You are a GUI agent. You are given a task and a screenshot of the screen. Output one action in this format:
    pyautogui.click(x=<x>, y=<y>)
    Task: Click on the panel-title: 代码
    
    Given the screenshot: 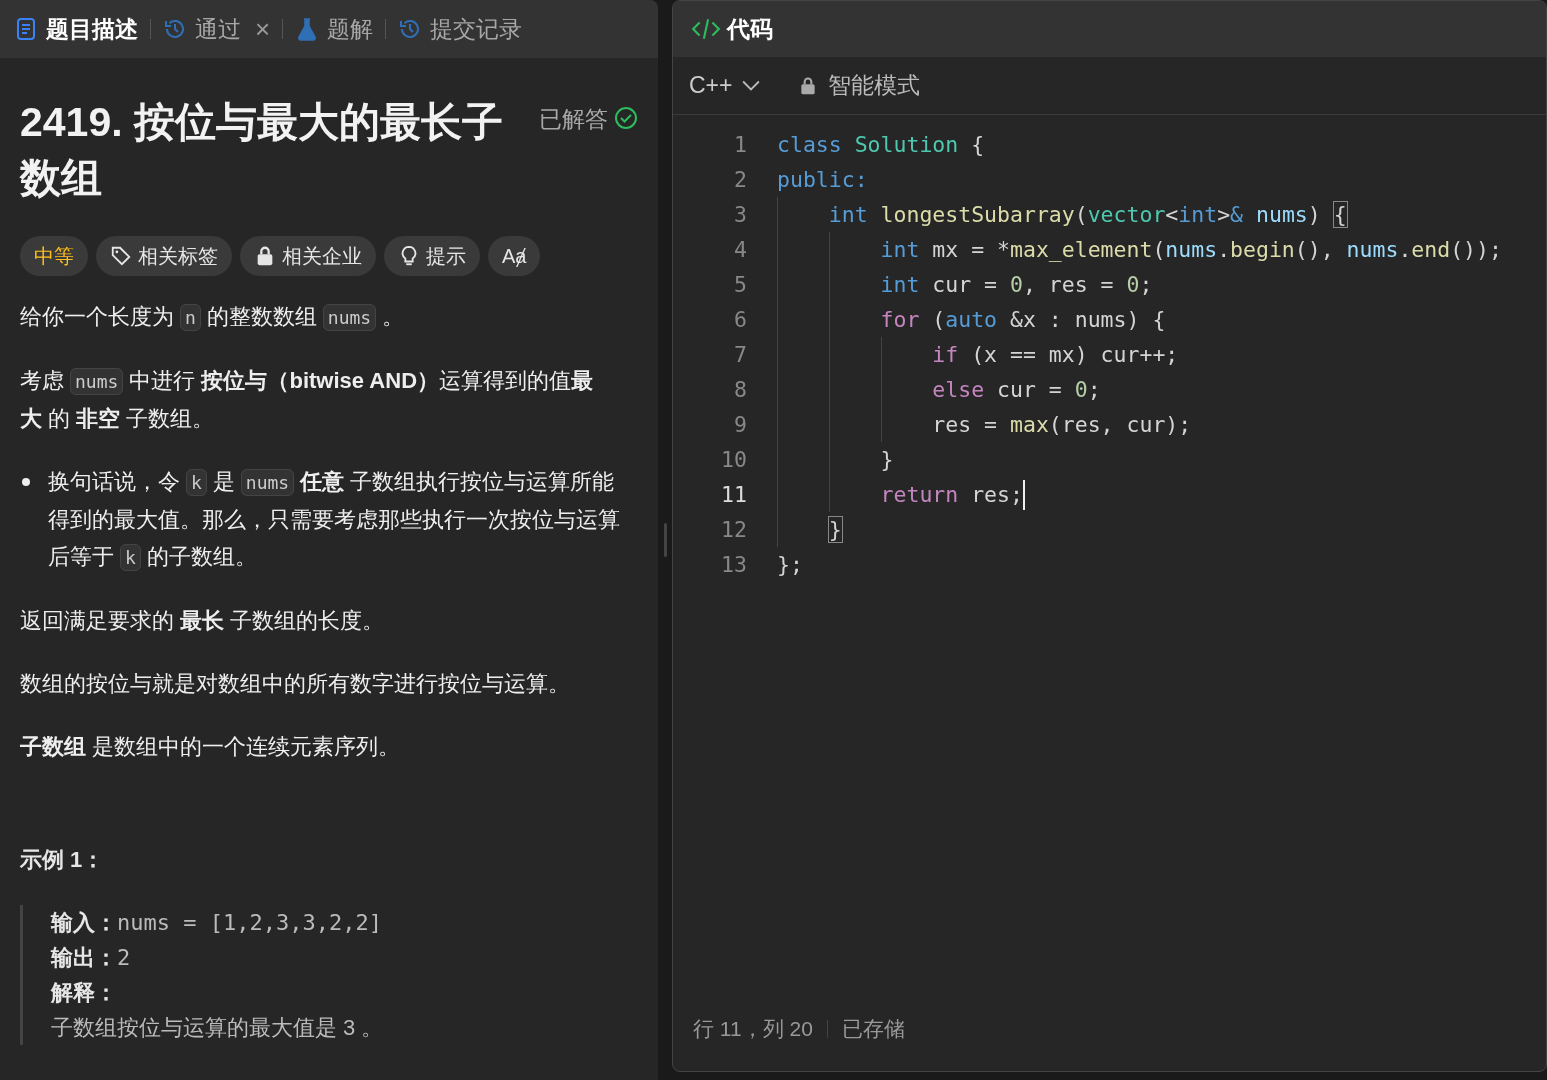 What is the action you would take?
    pyautogui.click(x=750, y=29)
    